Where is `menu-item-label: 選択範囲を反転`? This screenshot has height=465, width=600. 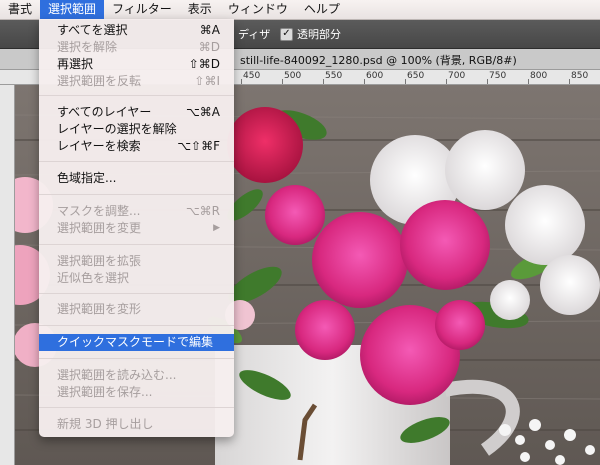 menu-item-label: 選択範囲を反転 is located at coordinates (99, 81).